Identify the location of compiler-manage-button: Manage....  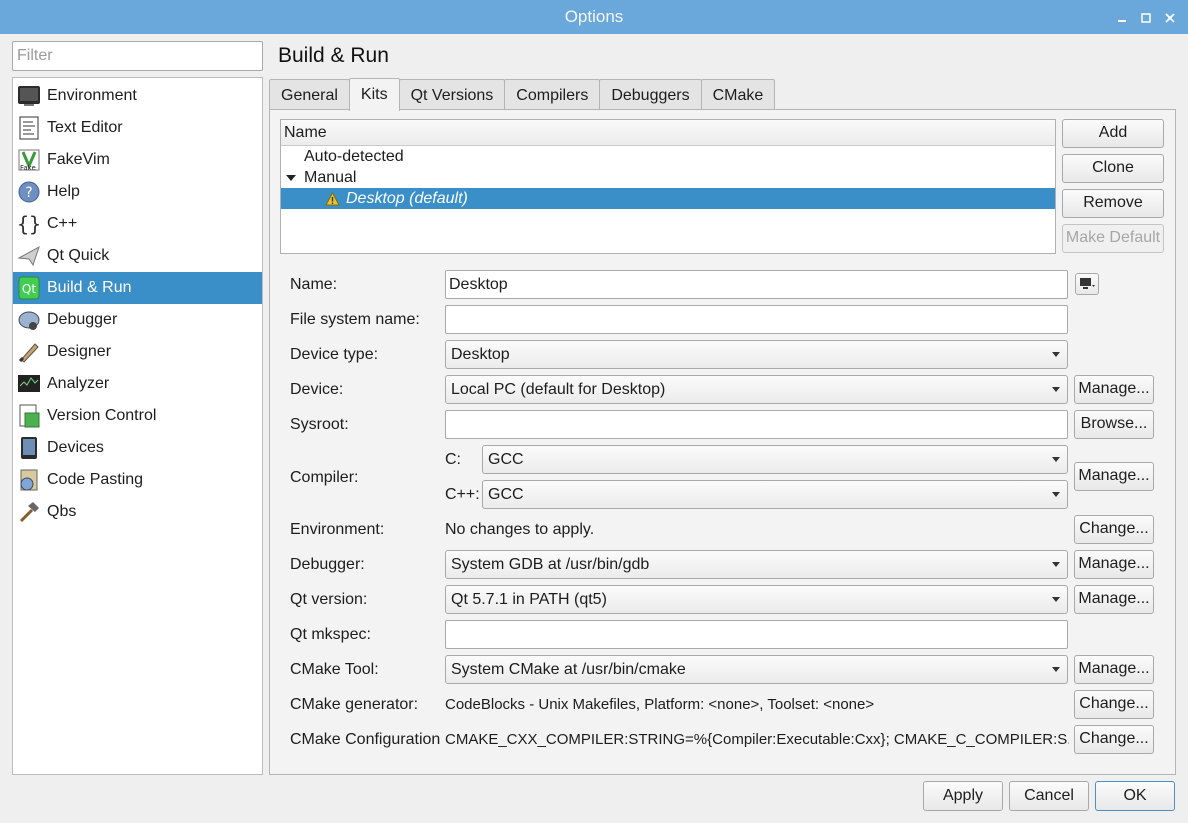
(1114, 476).